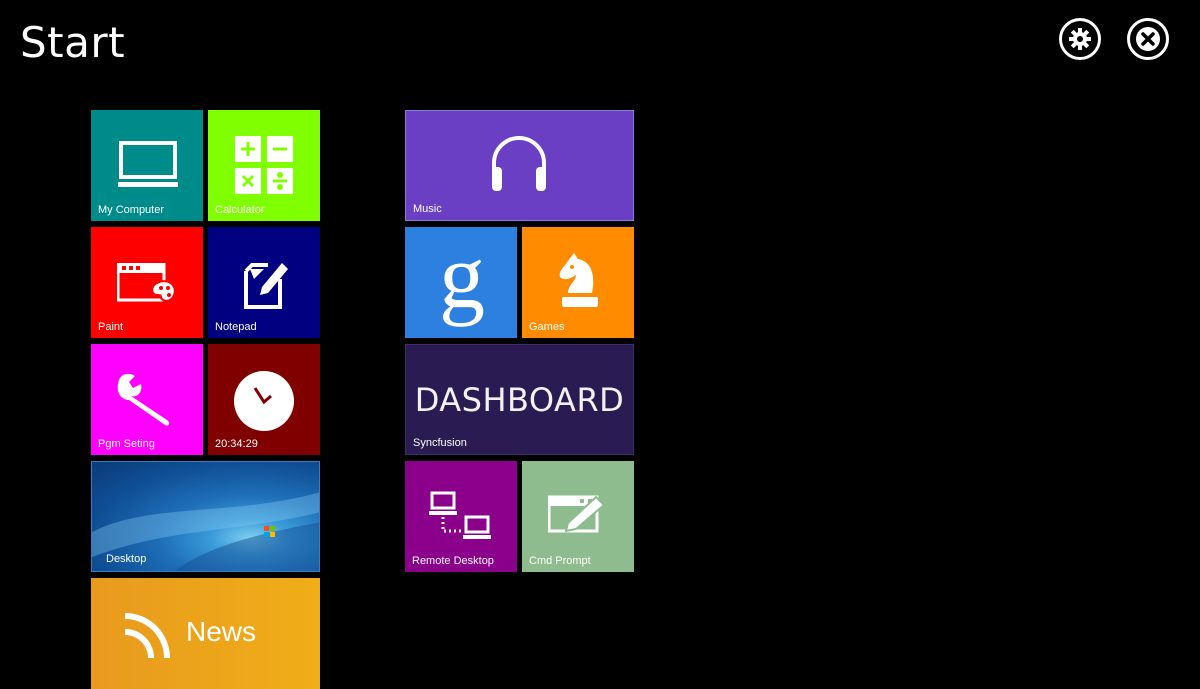 Image resolution: width=1200 pixels, height=689 pixels. Describe the element at coordinates (111, 327) in the screenshot. I see `tile-label: Paint` at that location.